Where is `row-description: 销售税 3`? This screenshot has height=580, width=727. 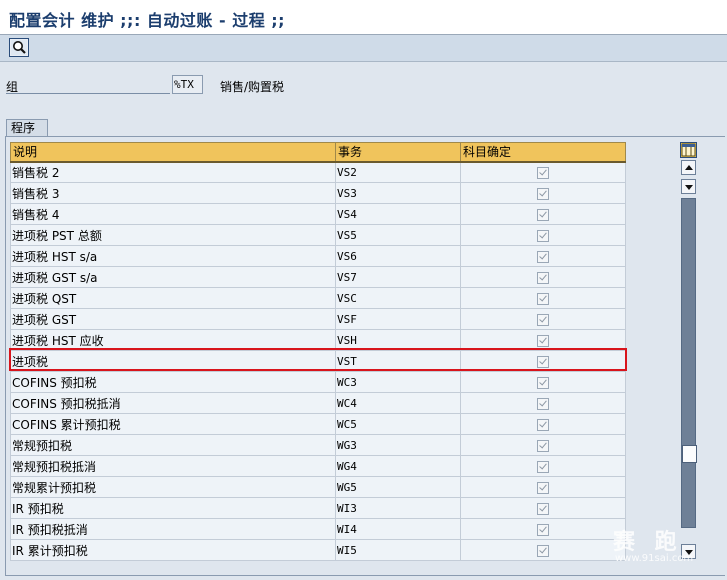 row-description: 销售税 3 is located at coordinates (173, 193).